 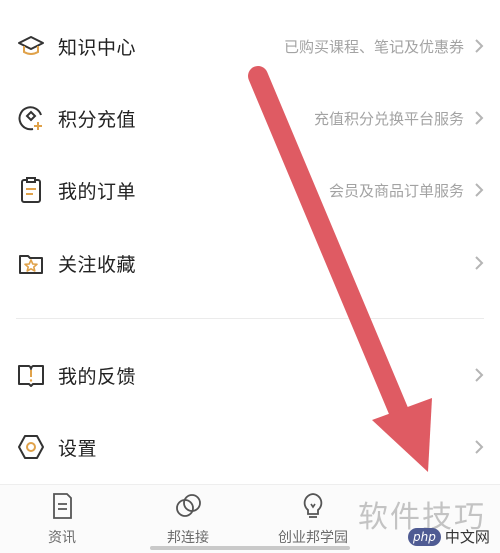 I want to click on hexagon-gear-icon, so click(x=31, y=447).